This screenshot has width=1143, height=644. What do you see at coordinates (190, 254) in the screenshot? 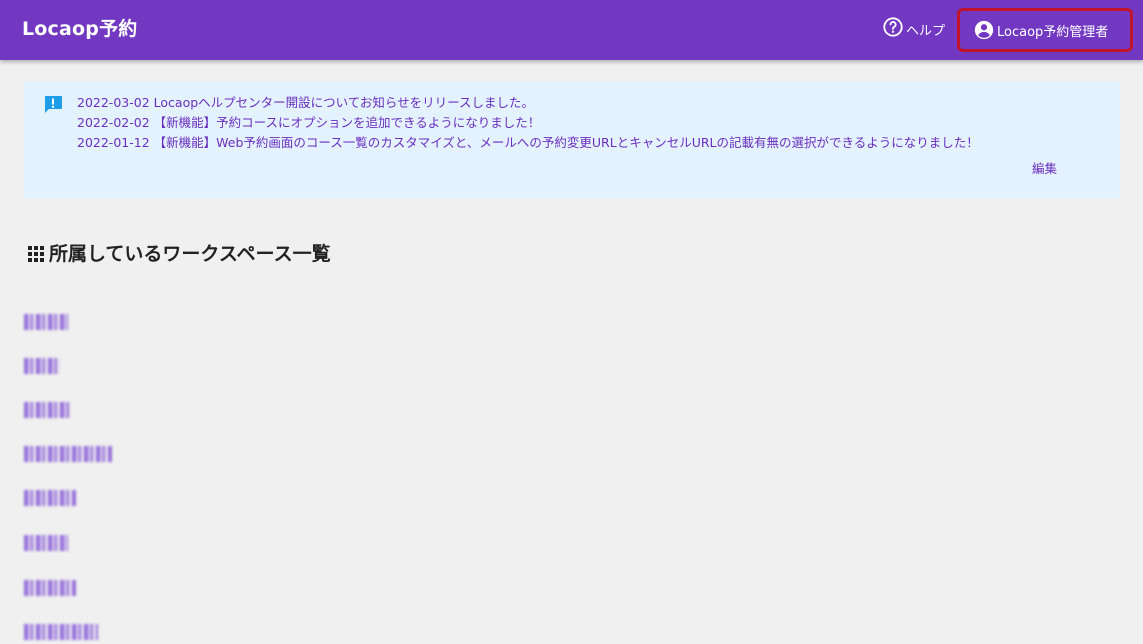
I see `section-title-text: 所属しているワークスペース一覧` at bounding box center [190, 254].